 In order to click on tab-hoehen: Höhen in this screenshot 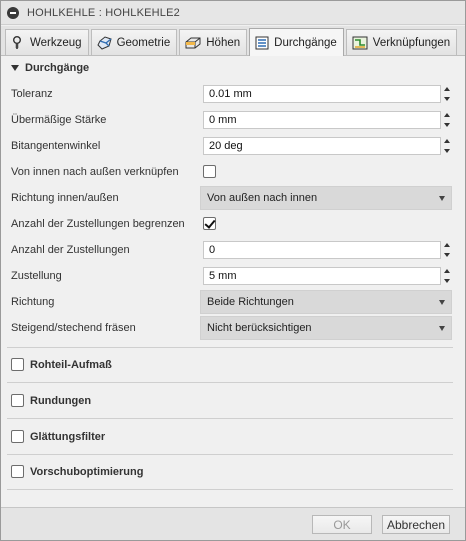, I will do `click(213, 42)`.